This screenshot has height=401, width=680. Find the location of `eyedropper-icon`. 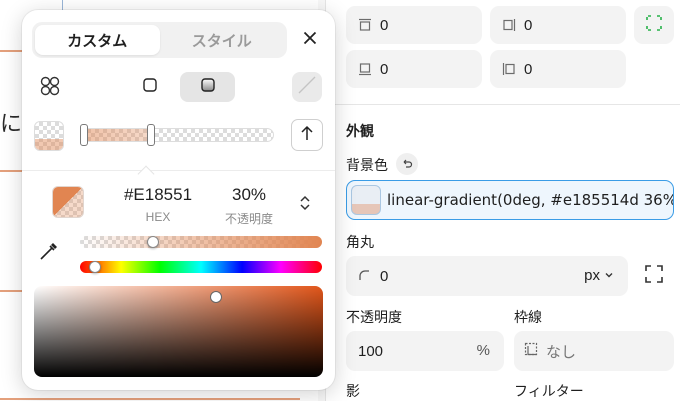

eyedropper-icon is located at coordinates (49, 254).